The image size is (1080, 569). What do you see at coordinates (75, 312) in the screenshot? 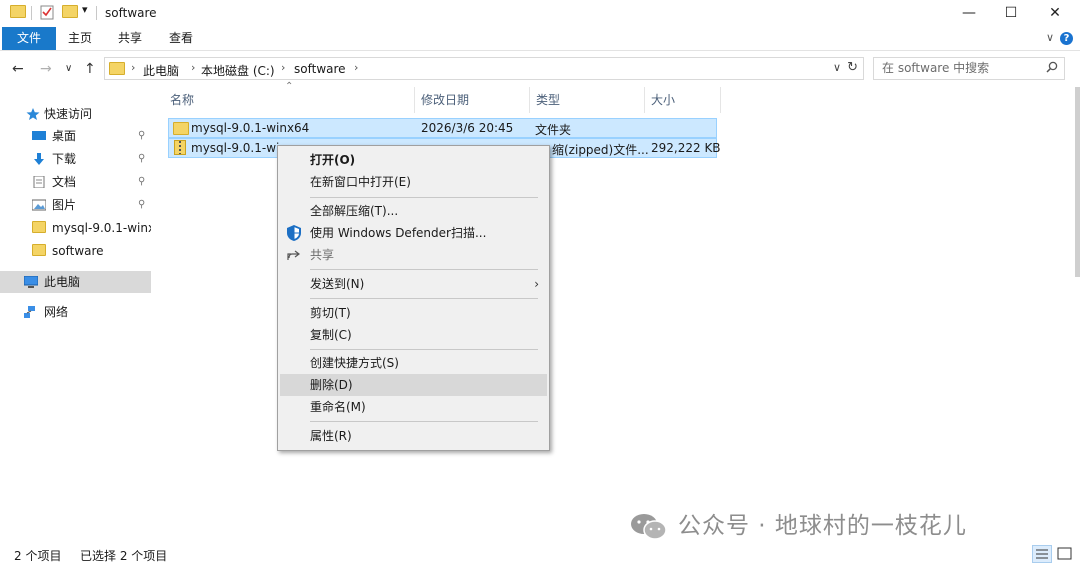
I see `nav-network: 网络` at bounding box center [75, 312].